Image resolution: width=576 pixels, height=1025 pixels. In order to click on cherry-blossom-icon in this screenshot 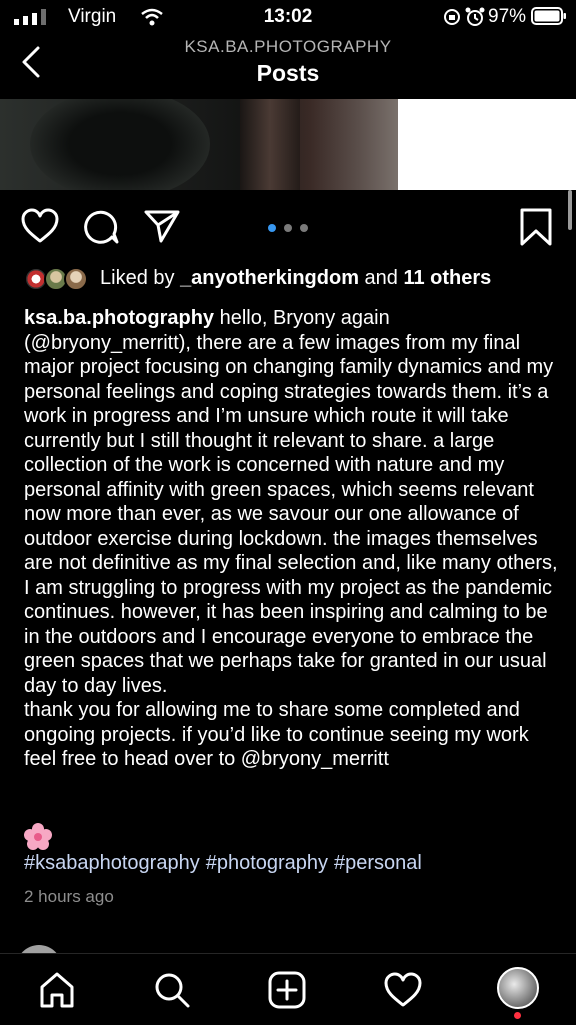, I will do `click(38, 837)`.